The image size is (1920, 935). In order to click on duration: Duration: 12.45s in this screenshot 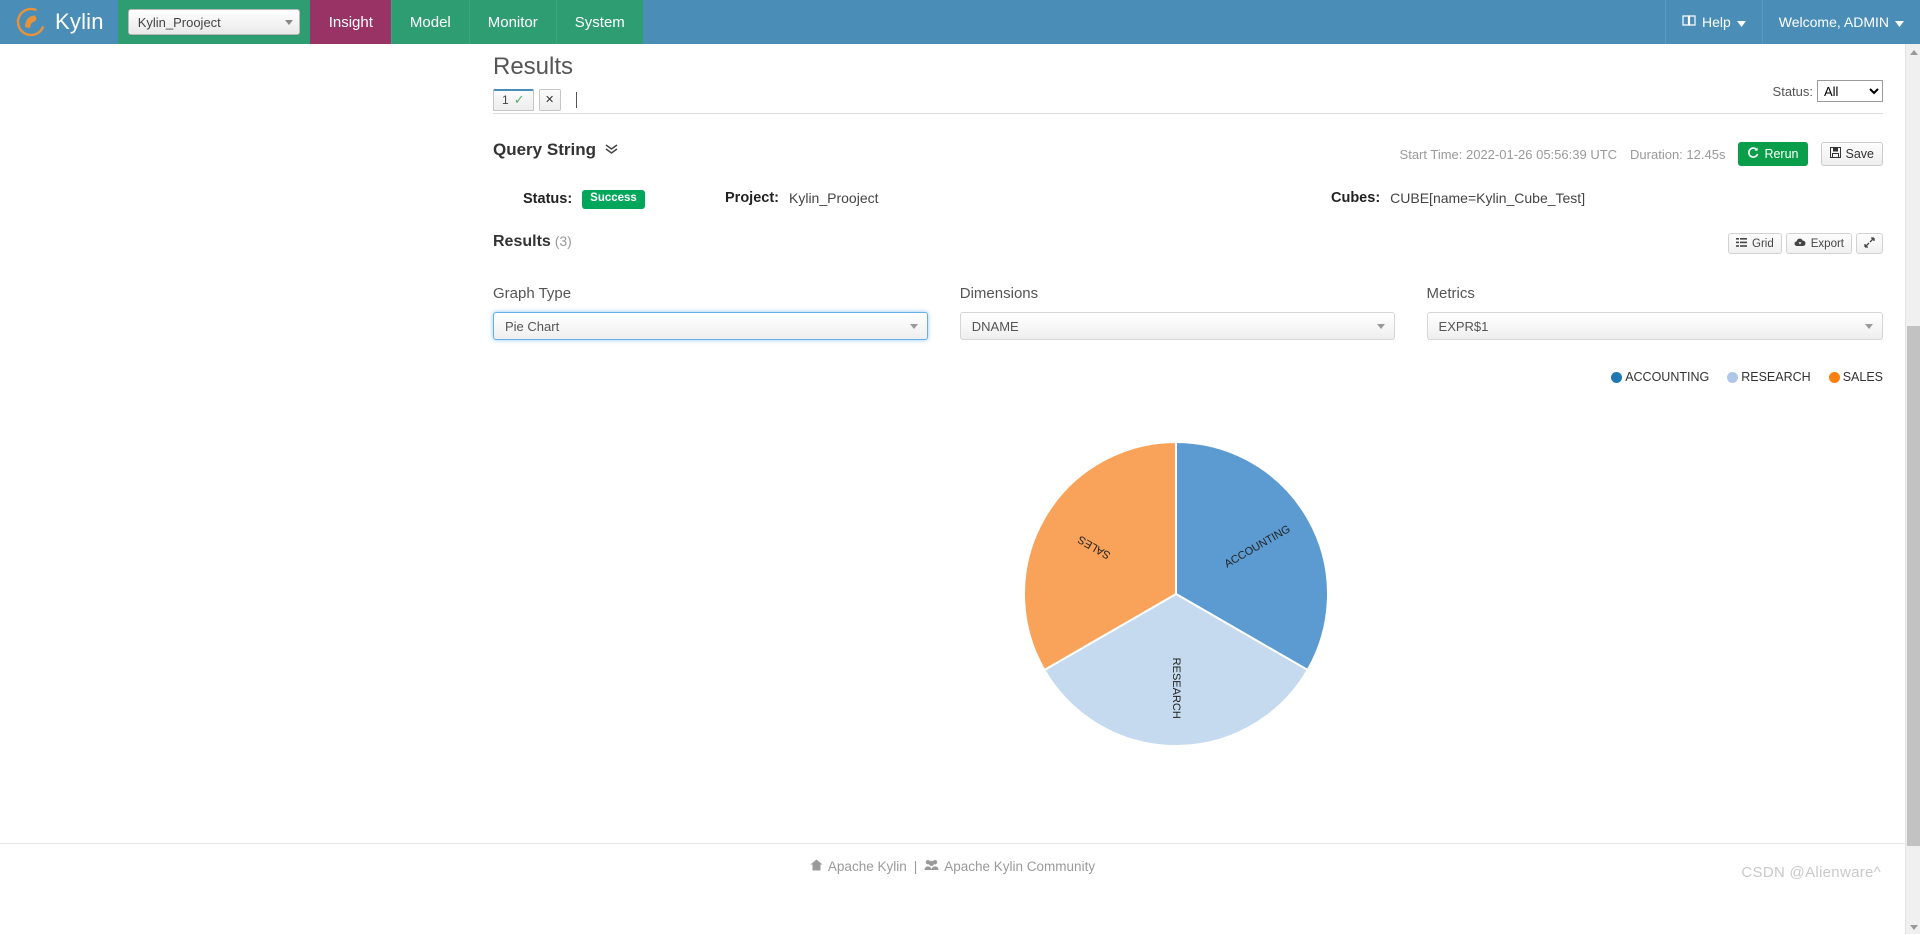, I will do `click(1678, 154)`.